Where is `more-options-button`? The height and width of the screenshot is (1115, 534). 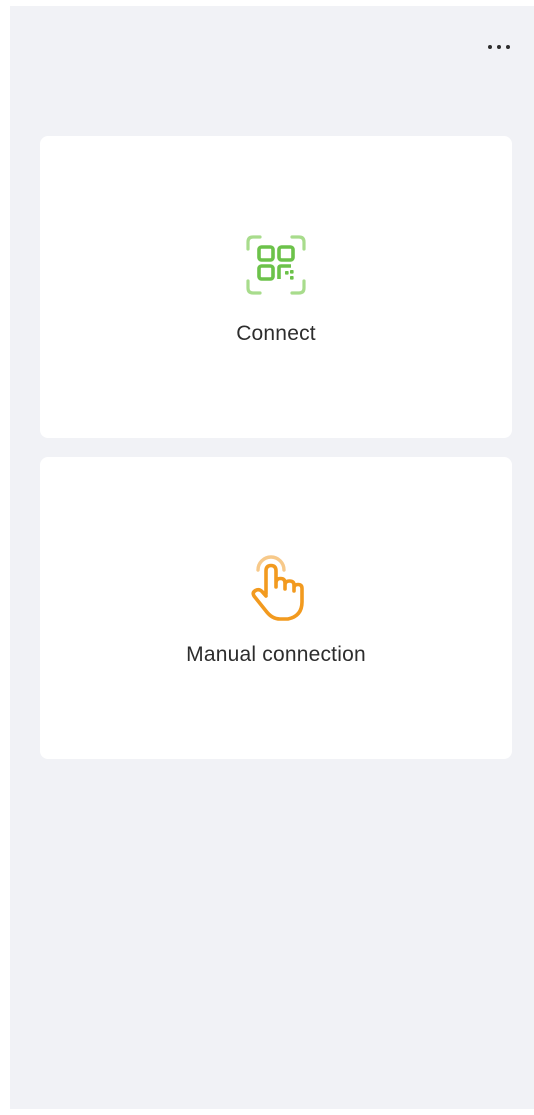
more-options-button is located at coordinates (499, 47).